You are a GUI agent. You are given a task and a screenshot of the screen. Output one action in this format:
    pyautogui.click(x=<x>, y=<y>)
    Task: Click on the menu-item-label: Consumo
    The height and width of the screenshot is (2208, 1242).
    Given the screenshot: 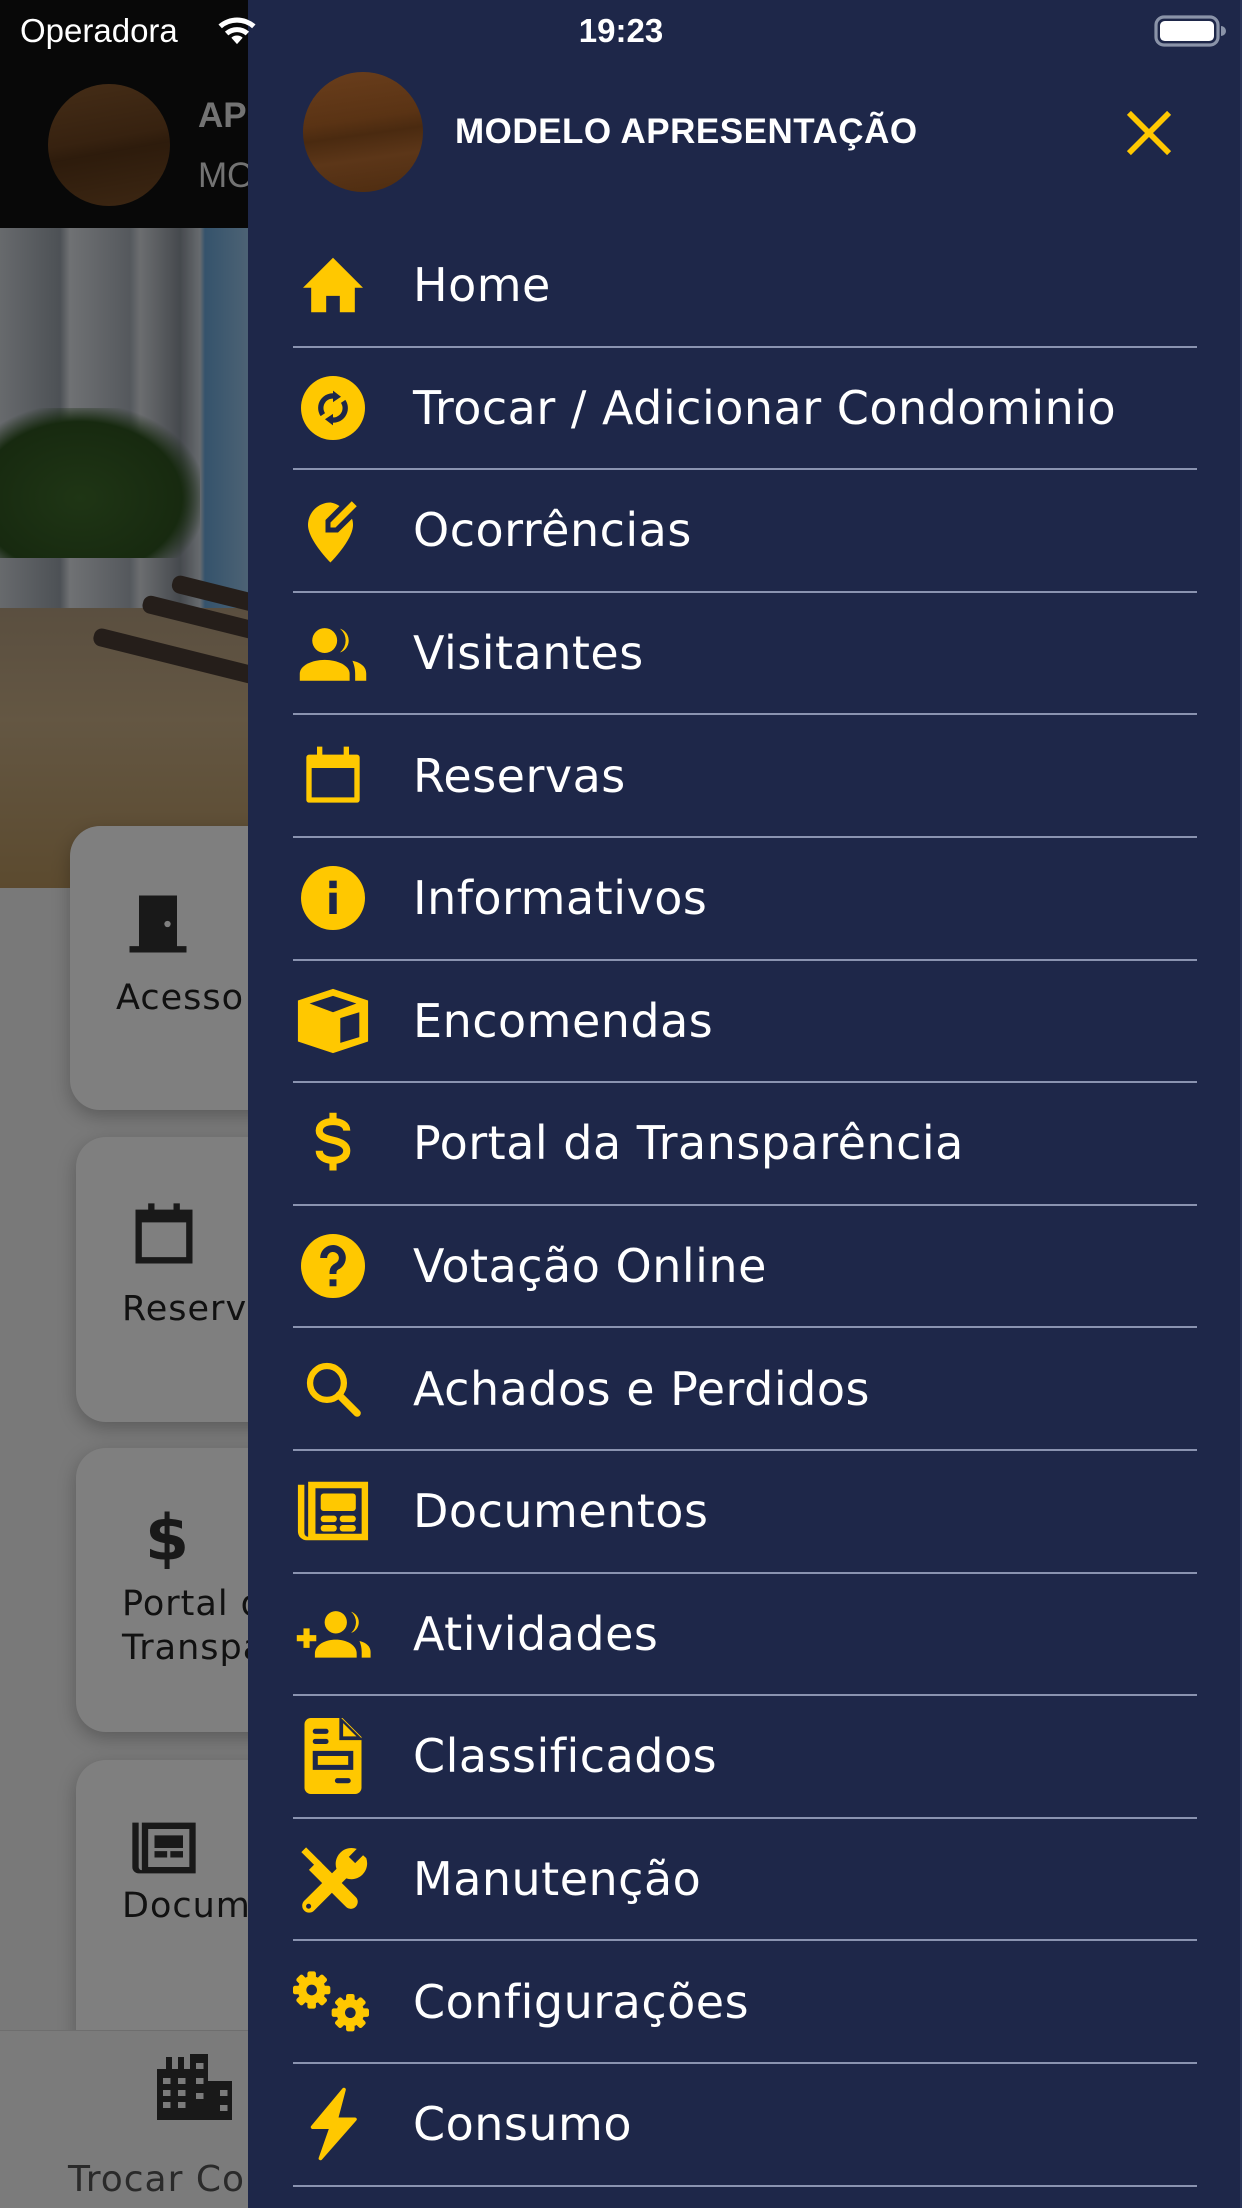 What is the action you would take?
    pyautogui.click(x=522, y=2124)
    